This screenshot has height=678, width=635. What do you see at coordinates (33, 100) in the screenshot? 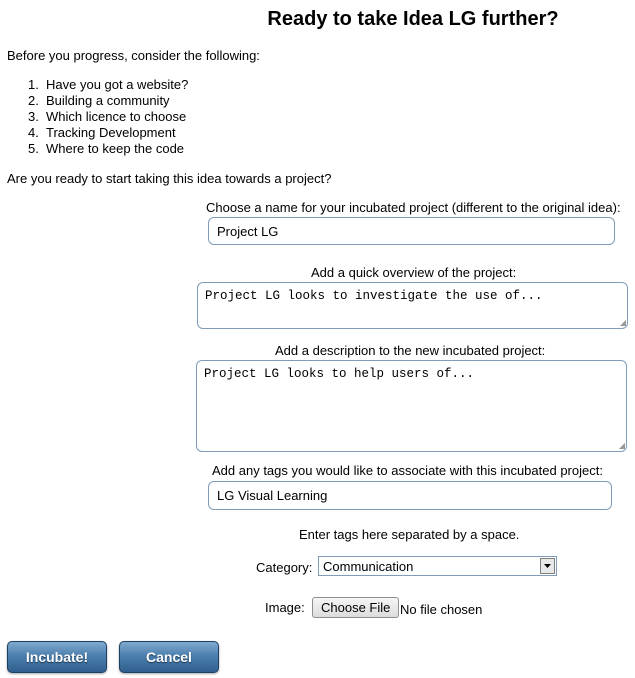
I see `list-item-number: 2.` at bounding box center [33, 100].